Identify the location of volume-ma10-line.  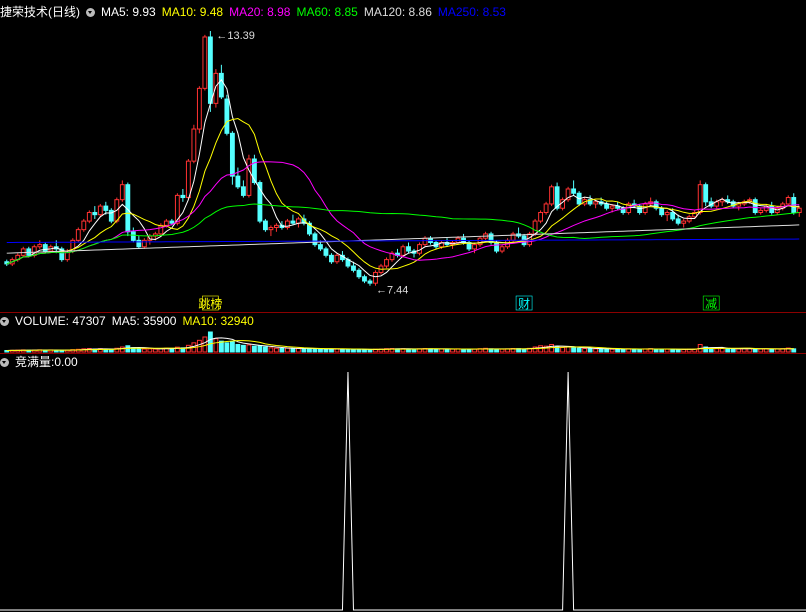
(400, 345).